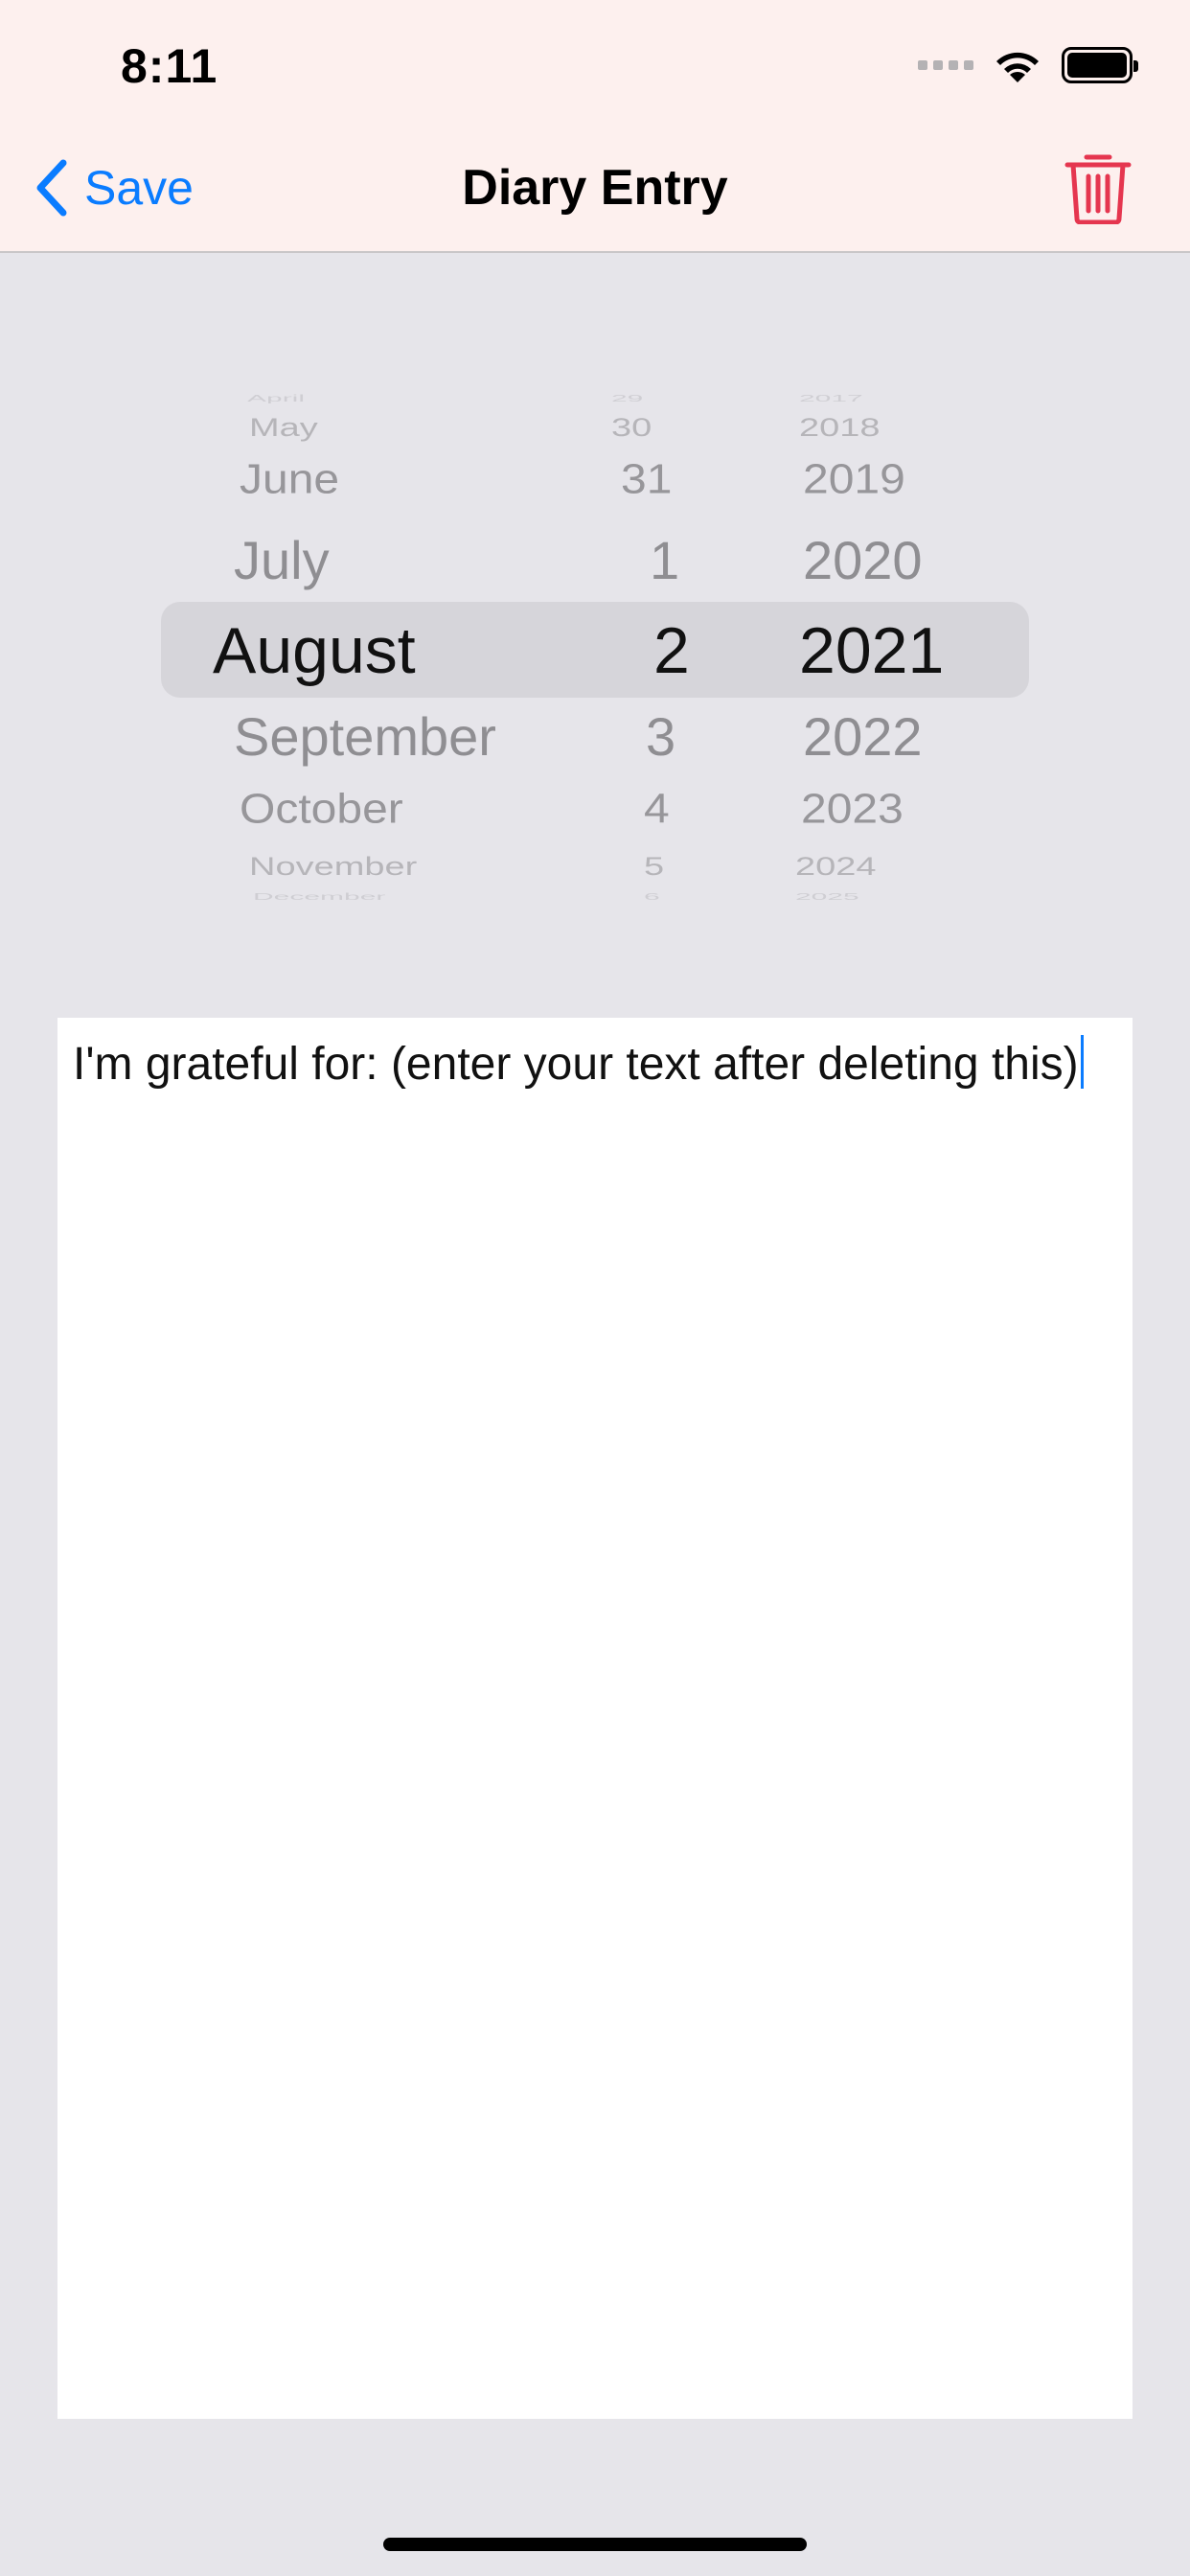 Image resolution: width=1190 pixels, height=2576 pixels. What do you see at coordinates (946, 65) in the screenshot?
I see `cellular-signal-icon` at bounding box center [946, 65].